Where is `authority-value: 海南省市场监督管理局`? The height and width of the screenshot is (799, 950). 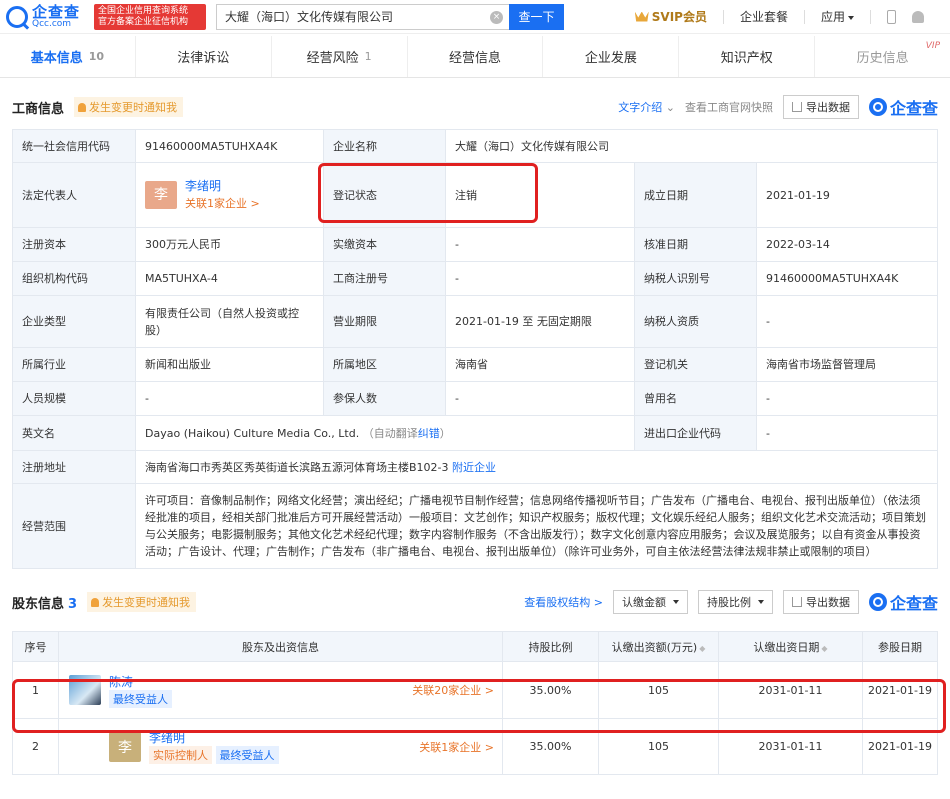
authority-value: 海南省市场监督管理局 is located at coordinates (847, 364).